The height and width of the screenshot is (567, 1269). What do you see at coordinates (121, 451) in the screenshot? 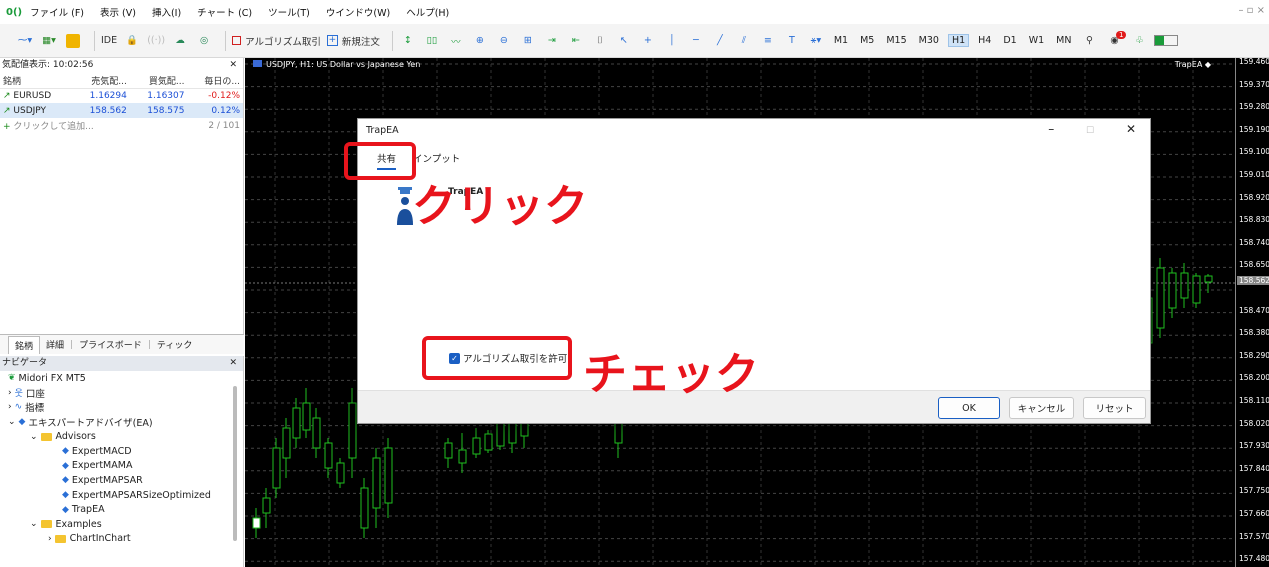
I see `tree-item-expert: ◆ ExpertMACD` at bounding box center [121, 451].